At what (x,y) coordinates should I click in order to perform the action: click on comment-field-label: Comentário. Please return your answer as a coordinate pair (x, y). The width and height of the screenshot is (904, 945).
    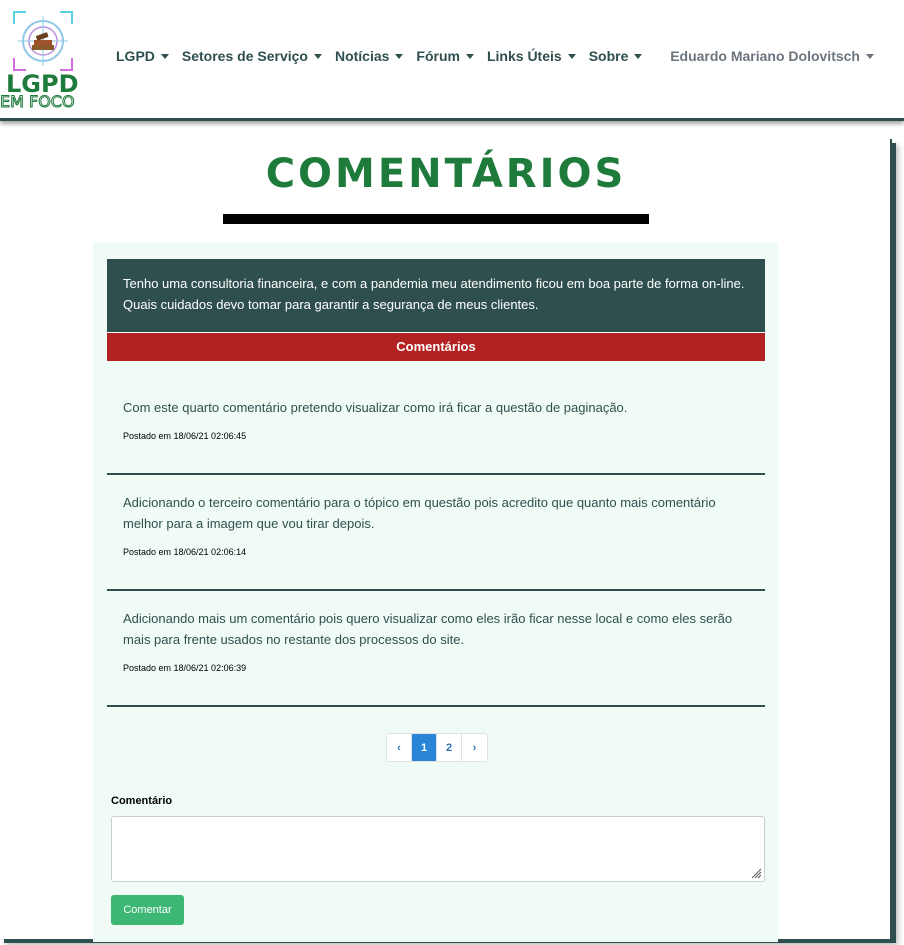
    Looking at the image, I should click on (142, 801).